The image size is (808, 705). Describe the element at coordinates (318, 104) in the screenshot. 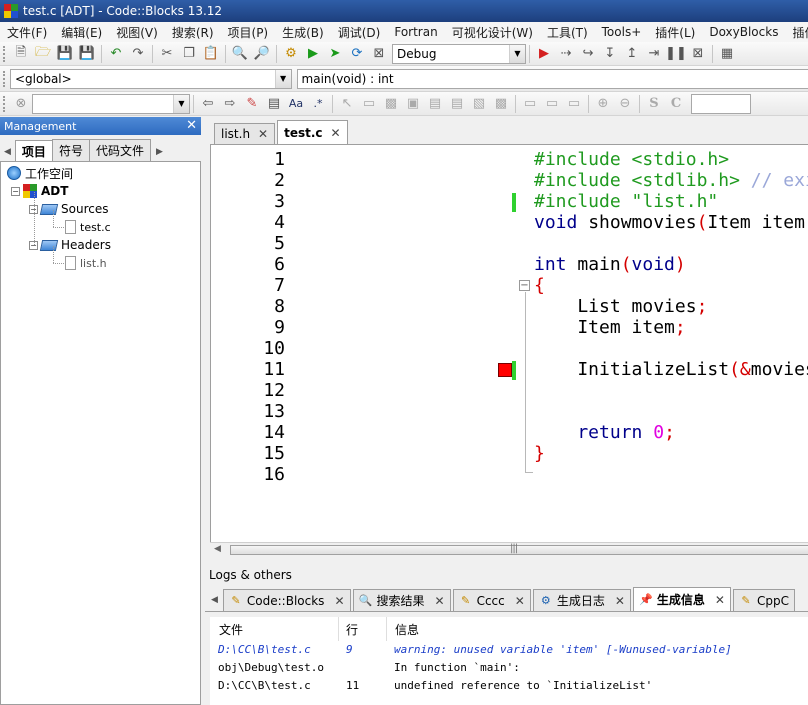

I see `regex-icon: .*` at that location.